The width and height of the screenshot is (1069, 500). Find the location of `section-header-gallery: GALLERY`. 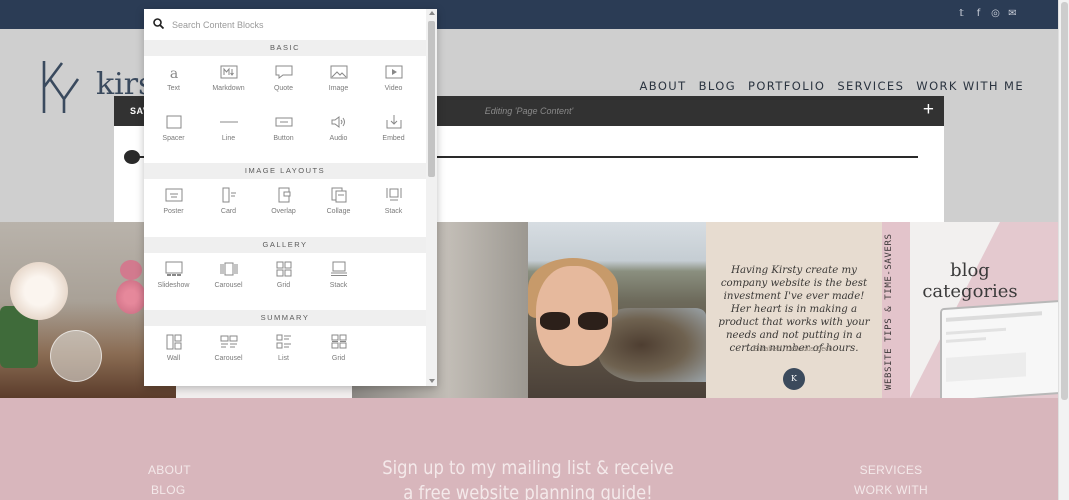

section-header-gallery: GALLERY is located at coordinates (285, 245).